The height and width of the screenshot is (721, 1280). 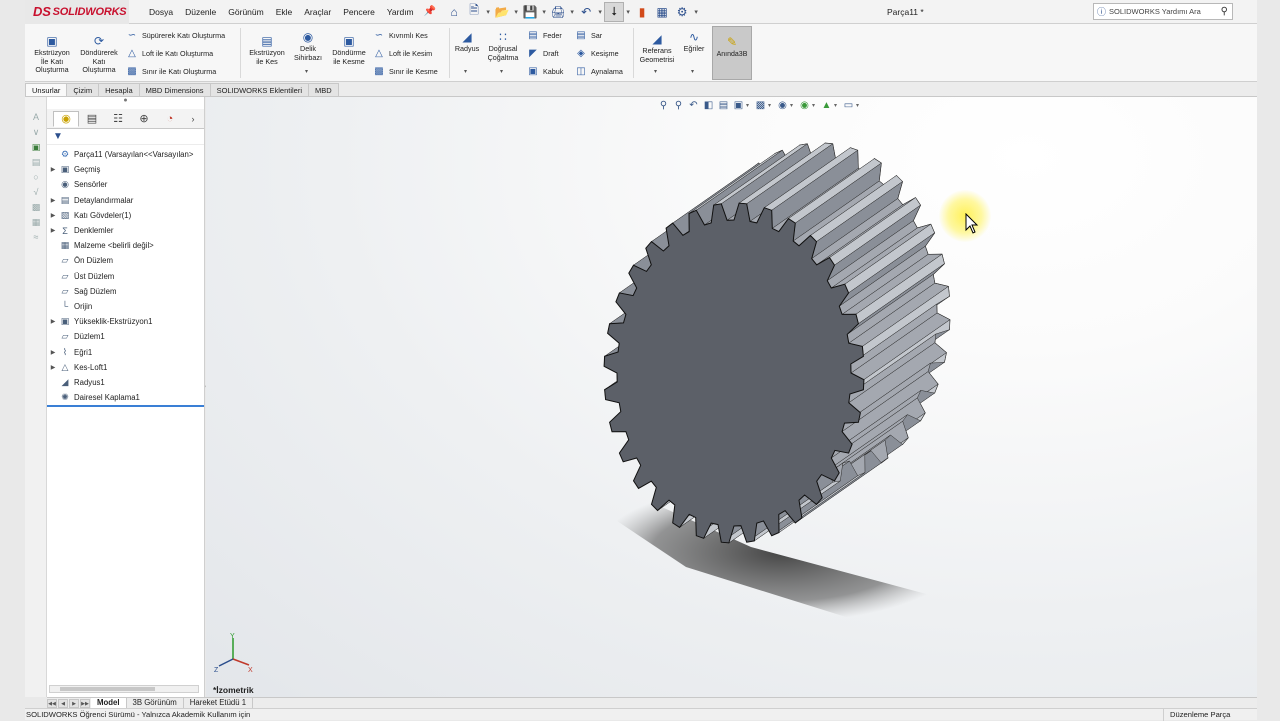 I want to click on open-file-dropdown-icon: ▾, so click(x=516, y=12).